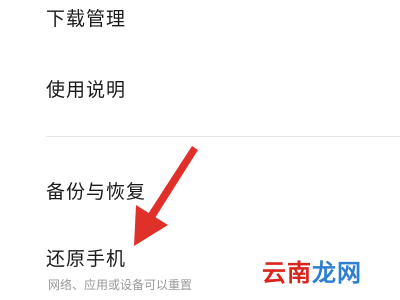  What do you see at coordinates (86, 88) in the screenshot?
I see `menu-item-instructions: 使用说明` at bounding box center [86, 88].